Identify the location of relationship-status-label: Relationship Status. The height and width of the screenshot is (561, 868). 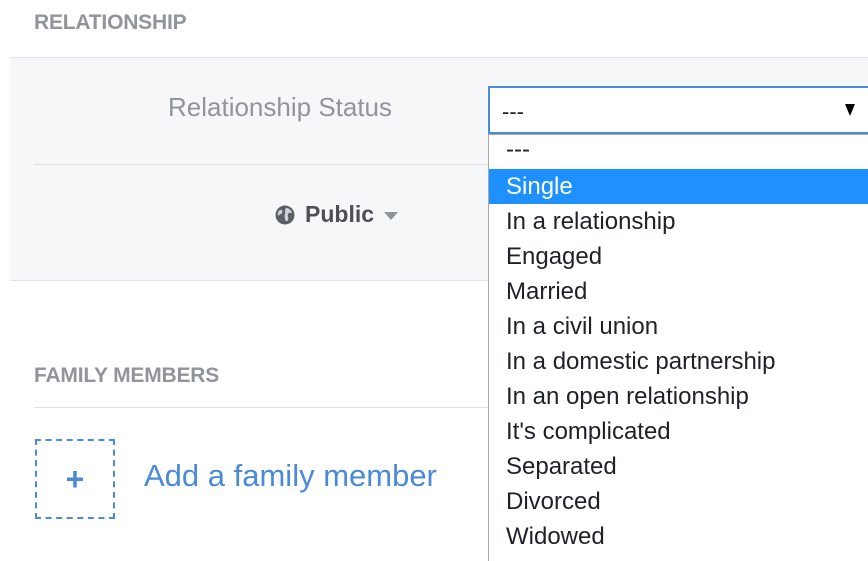
(280, 107).